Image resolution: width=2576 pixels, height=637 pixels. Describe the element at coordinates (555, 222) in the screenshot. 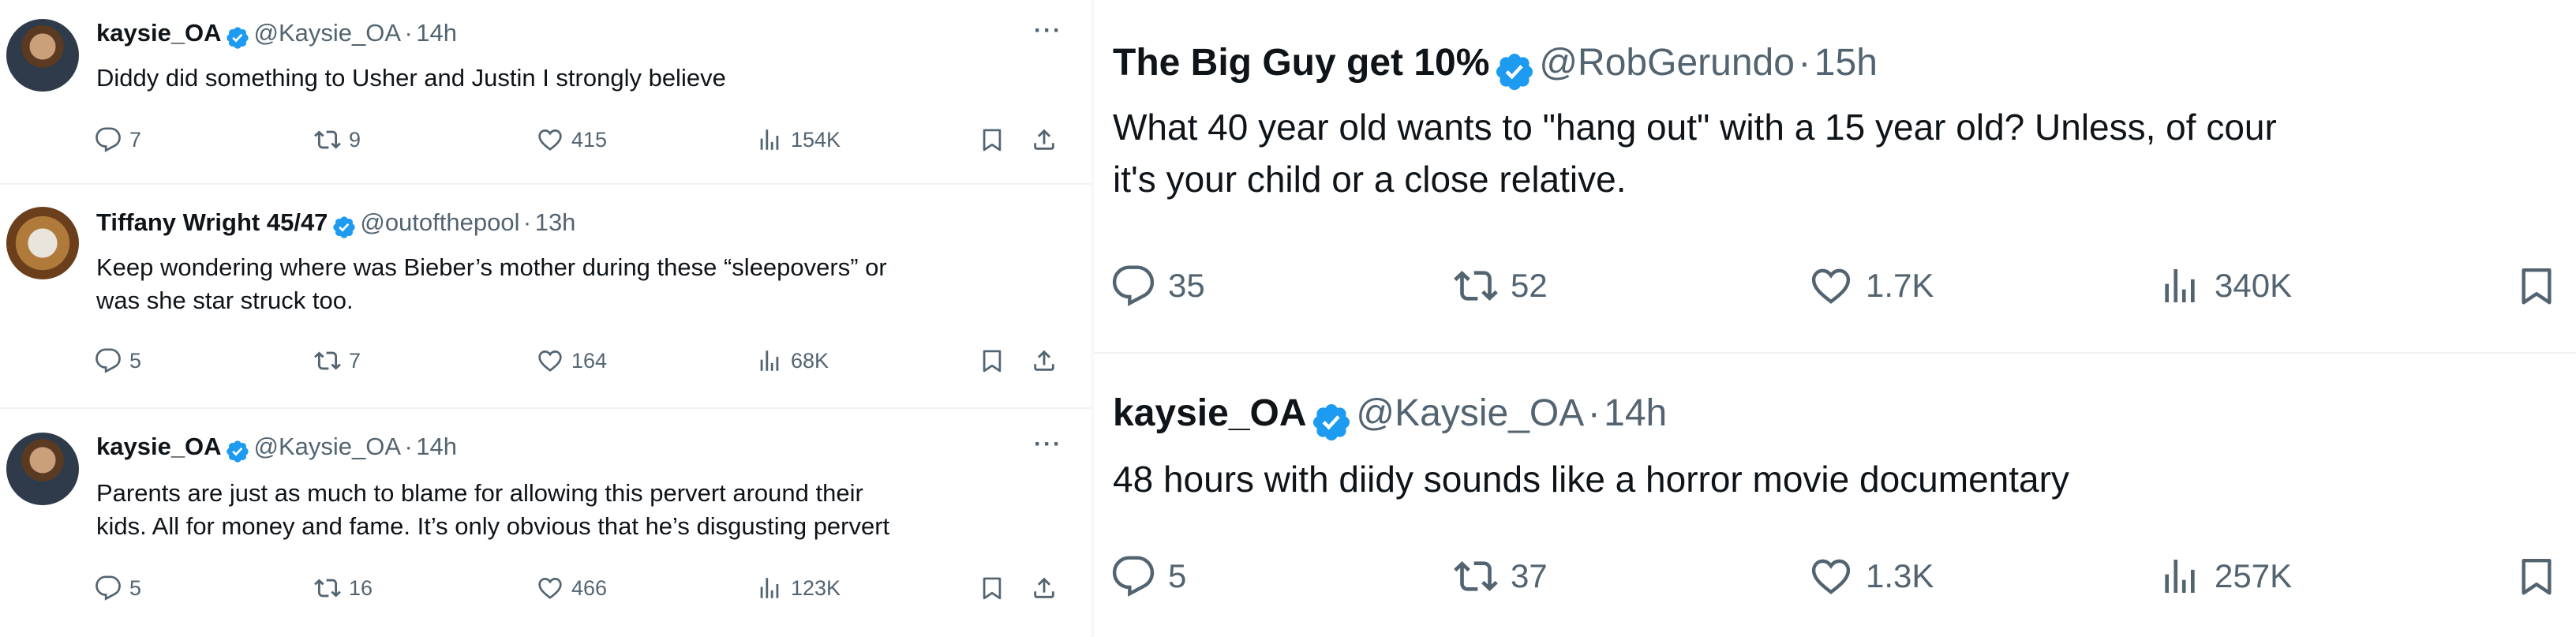

I see `tweet-time: 13h` at that location.